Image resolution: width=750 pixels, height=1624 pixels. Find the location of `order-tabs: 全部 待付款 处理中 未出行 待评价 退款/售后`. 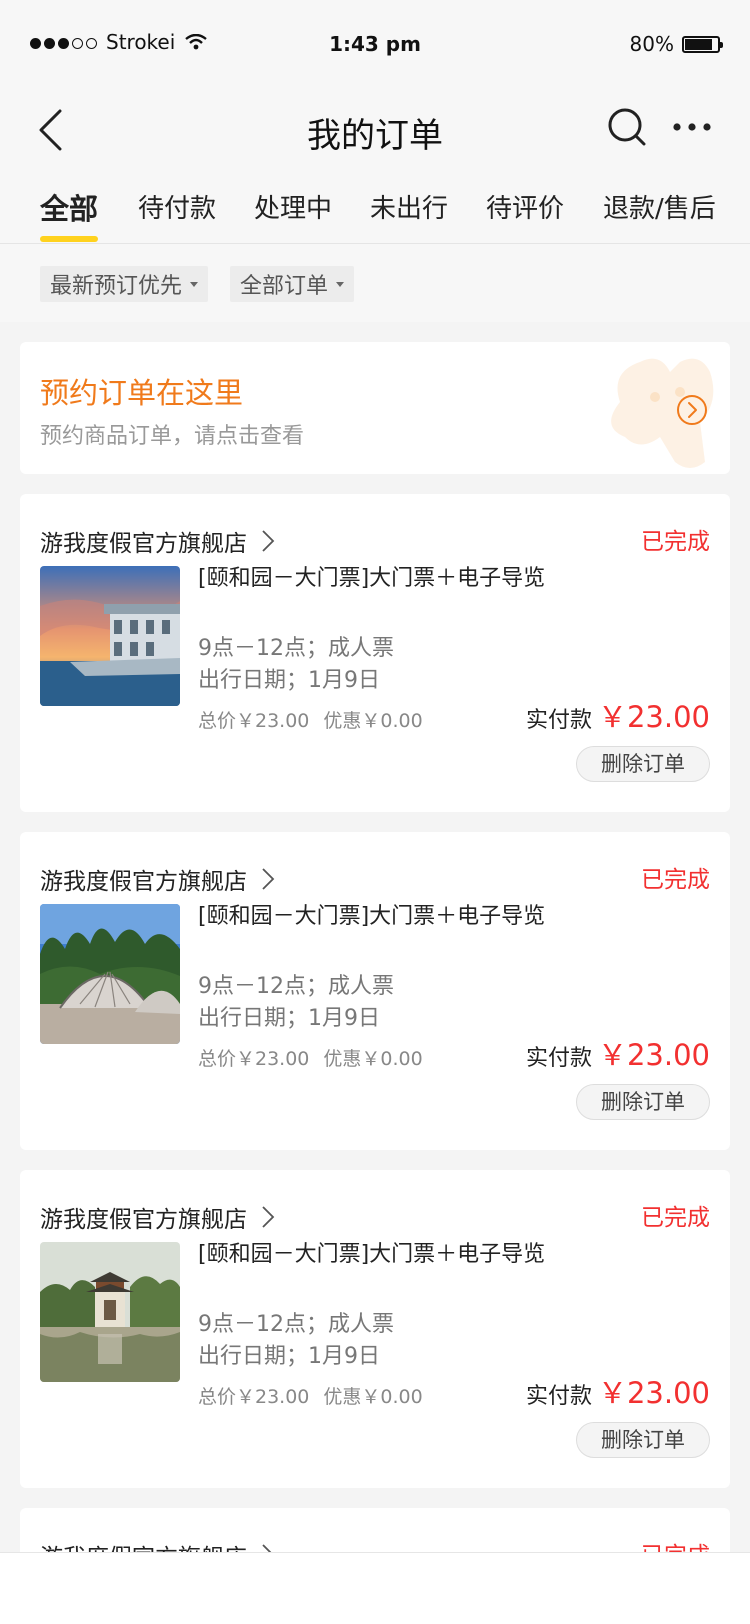

order-tabs: 全部 待付款 处理中 未出行 待评价 退款/售后 is located at coordinates (375, 208).